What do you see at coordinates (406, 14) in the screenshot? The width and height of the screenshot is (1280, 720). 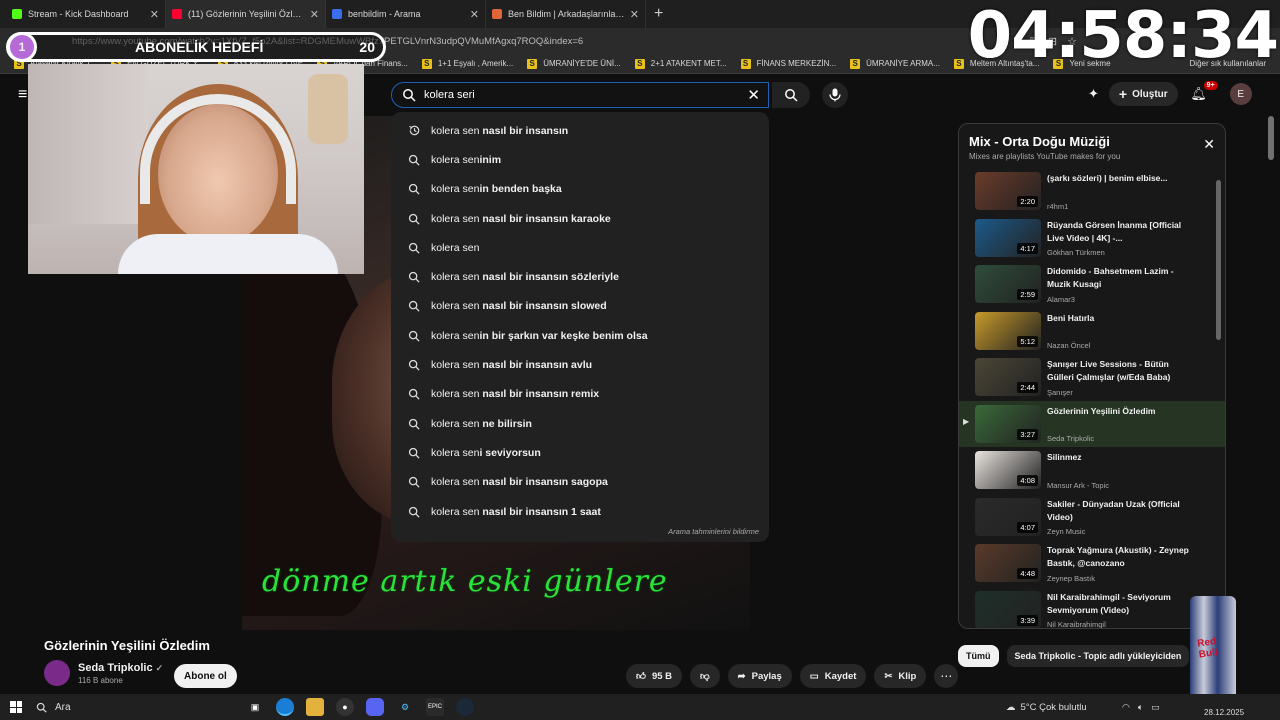 I see `browser-tab: benbildim - Arama ✕` at bounding box center [406, 14].